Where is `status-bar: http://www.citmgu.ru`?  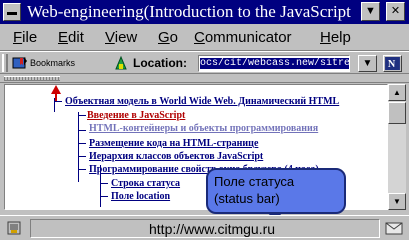 status-bar: http://www.citmgu.ru is located at coordinates (204, 227).